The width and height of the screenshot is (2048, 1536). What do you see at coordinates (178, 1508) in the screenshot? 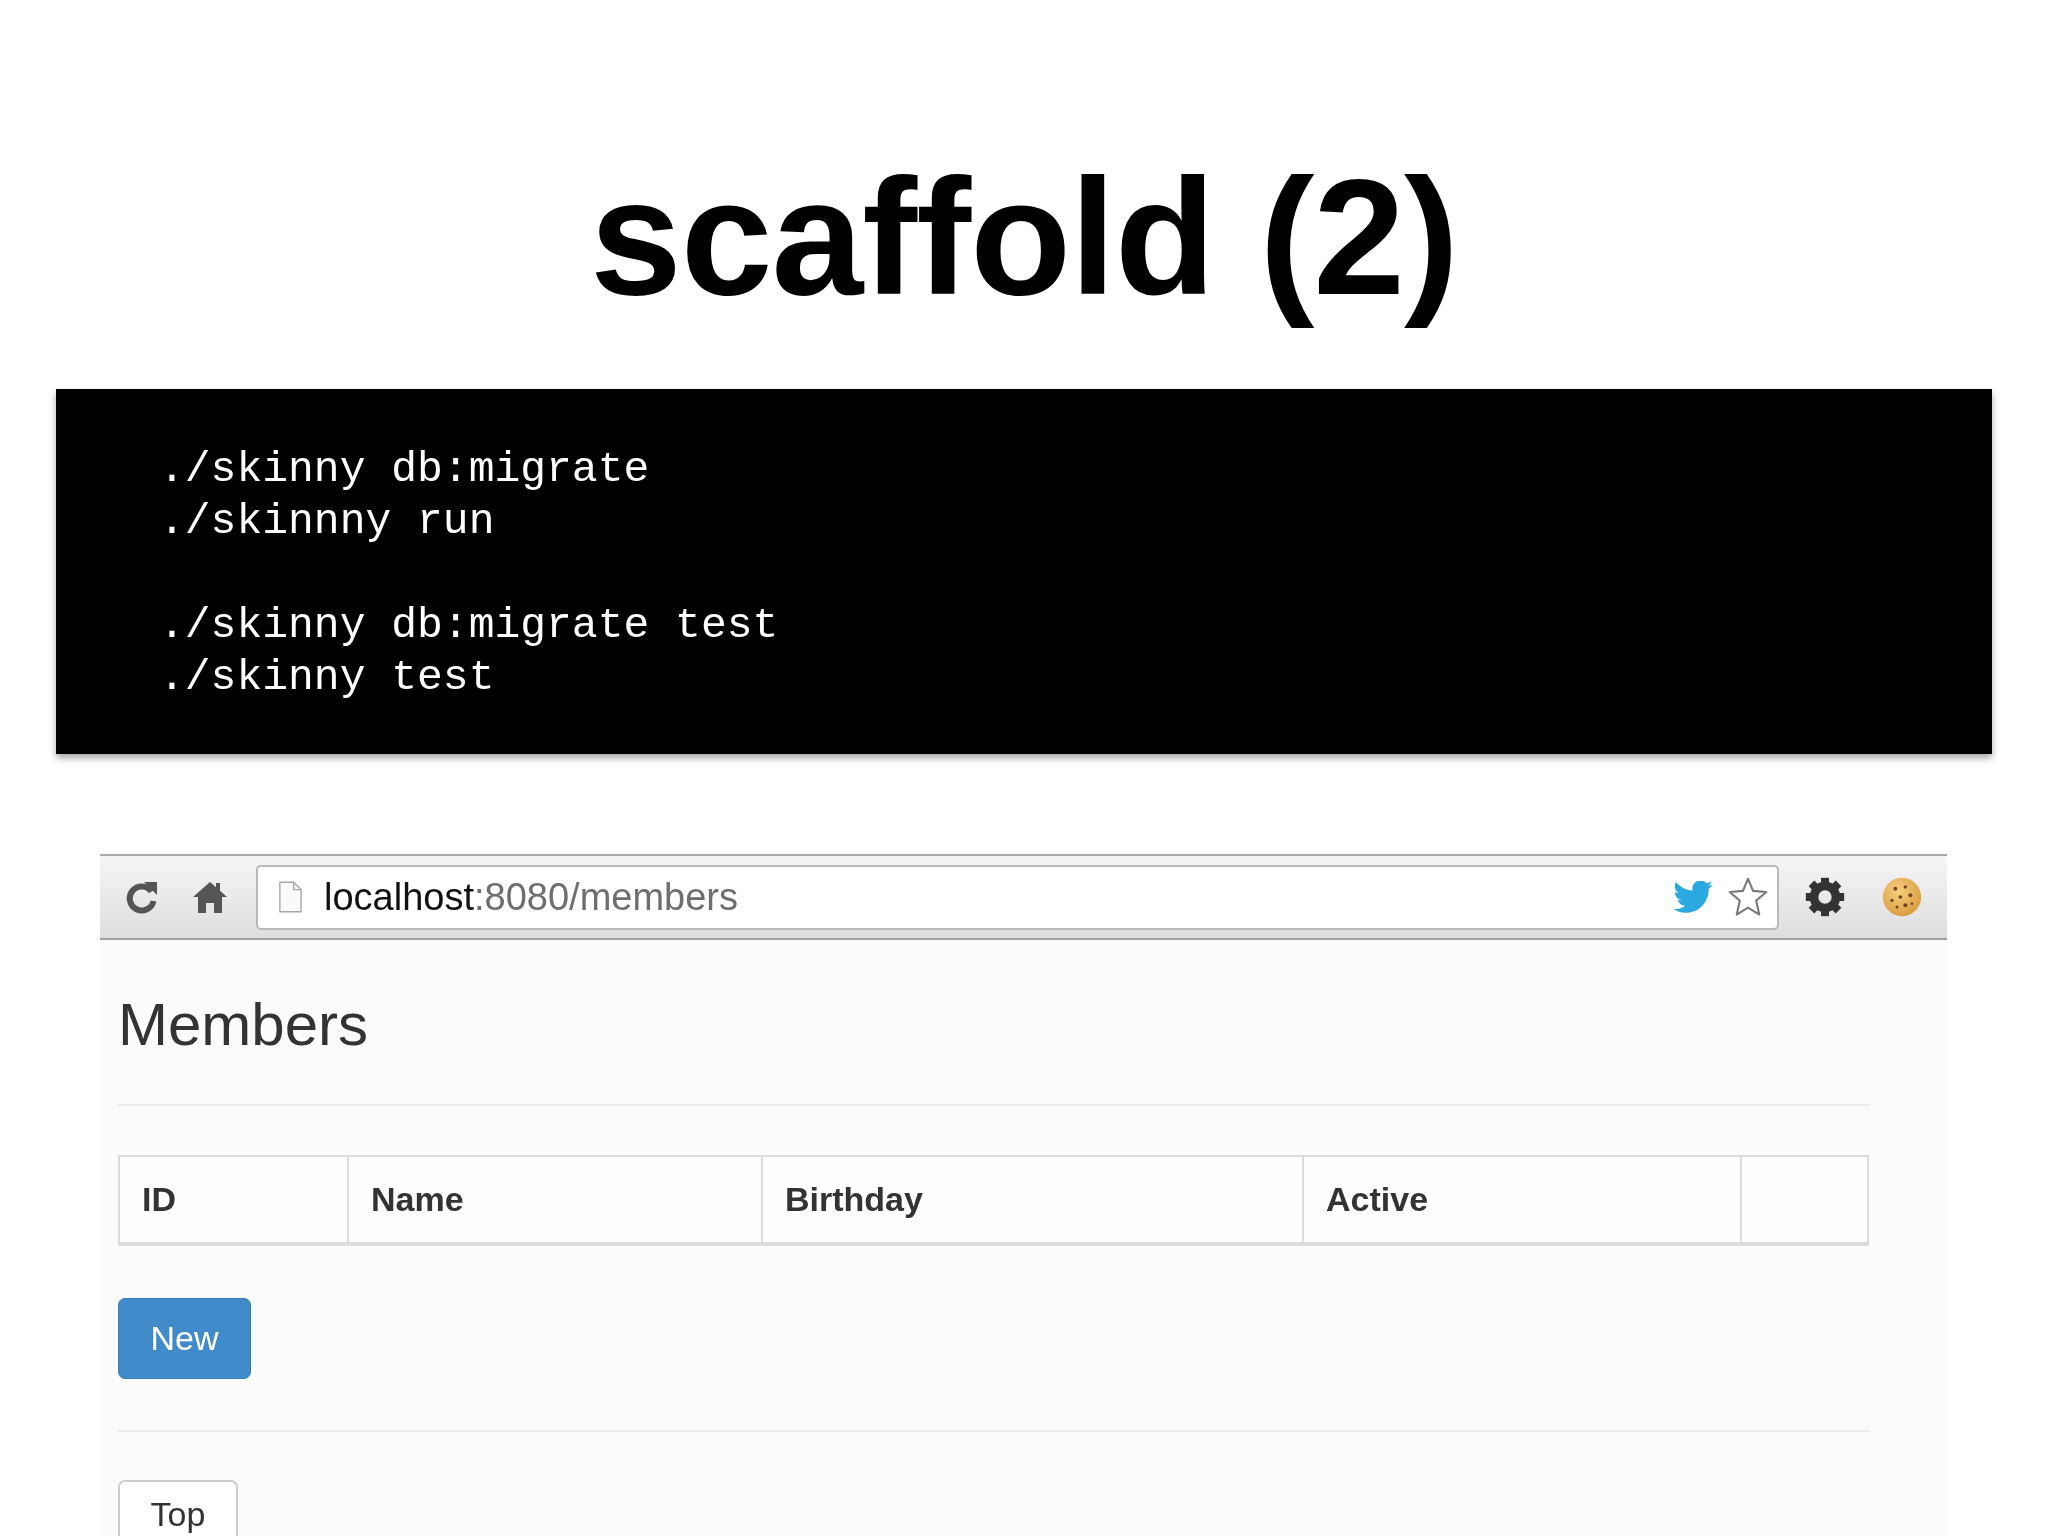
I see `top-button: Top` at bounding box center [178, 1508].